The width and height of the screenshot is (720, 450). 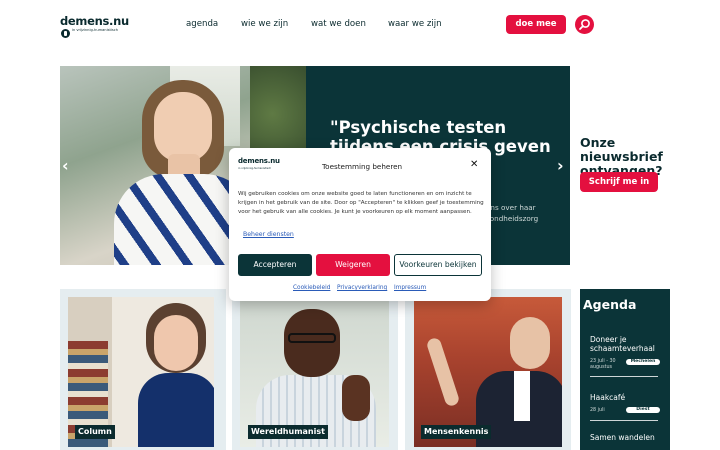 What do you see at coordinates (456, 432) in the screenshot?
I see `card-label-mensenkennis: Mensenkennis` at bounding box center [456, 432].